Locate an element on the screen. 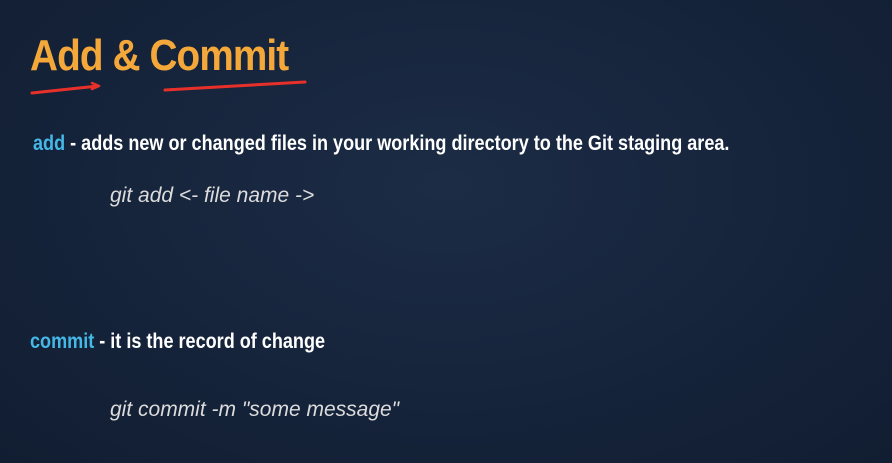 The image size is (892, 463). underline-commit is located at coordinates (235, 86).